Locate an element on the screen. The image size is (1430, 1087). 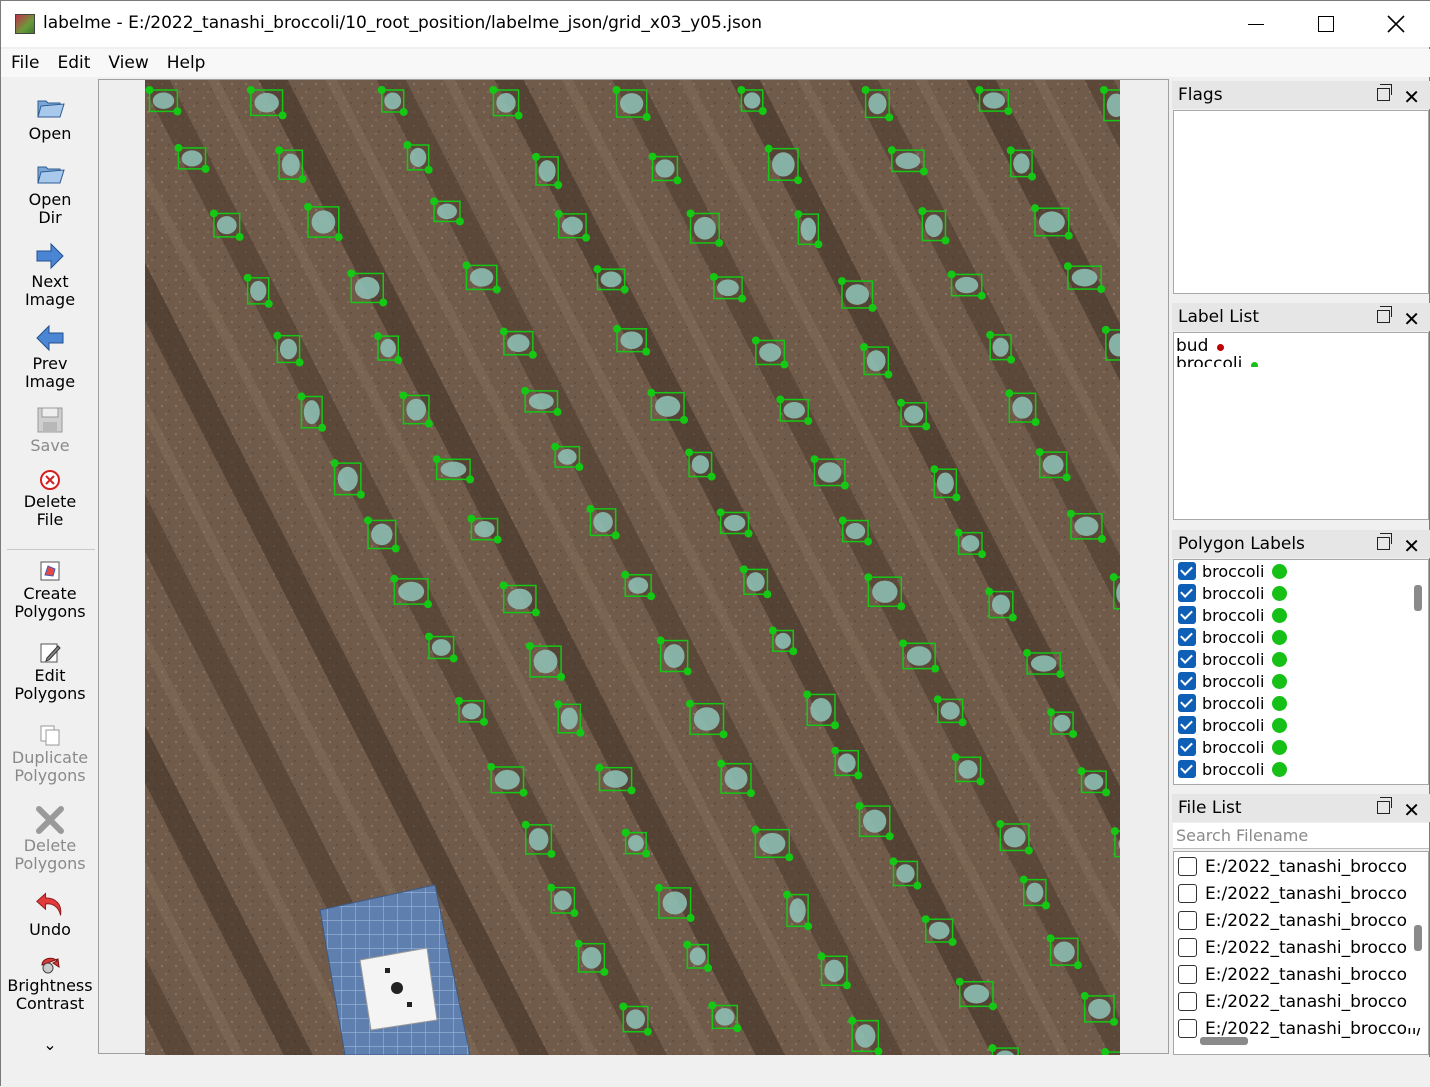
search-filename-input: Search Filename is located at coordinates (1301, 836).